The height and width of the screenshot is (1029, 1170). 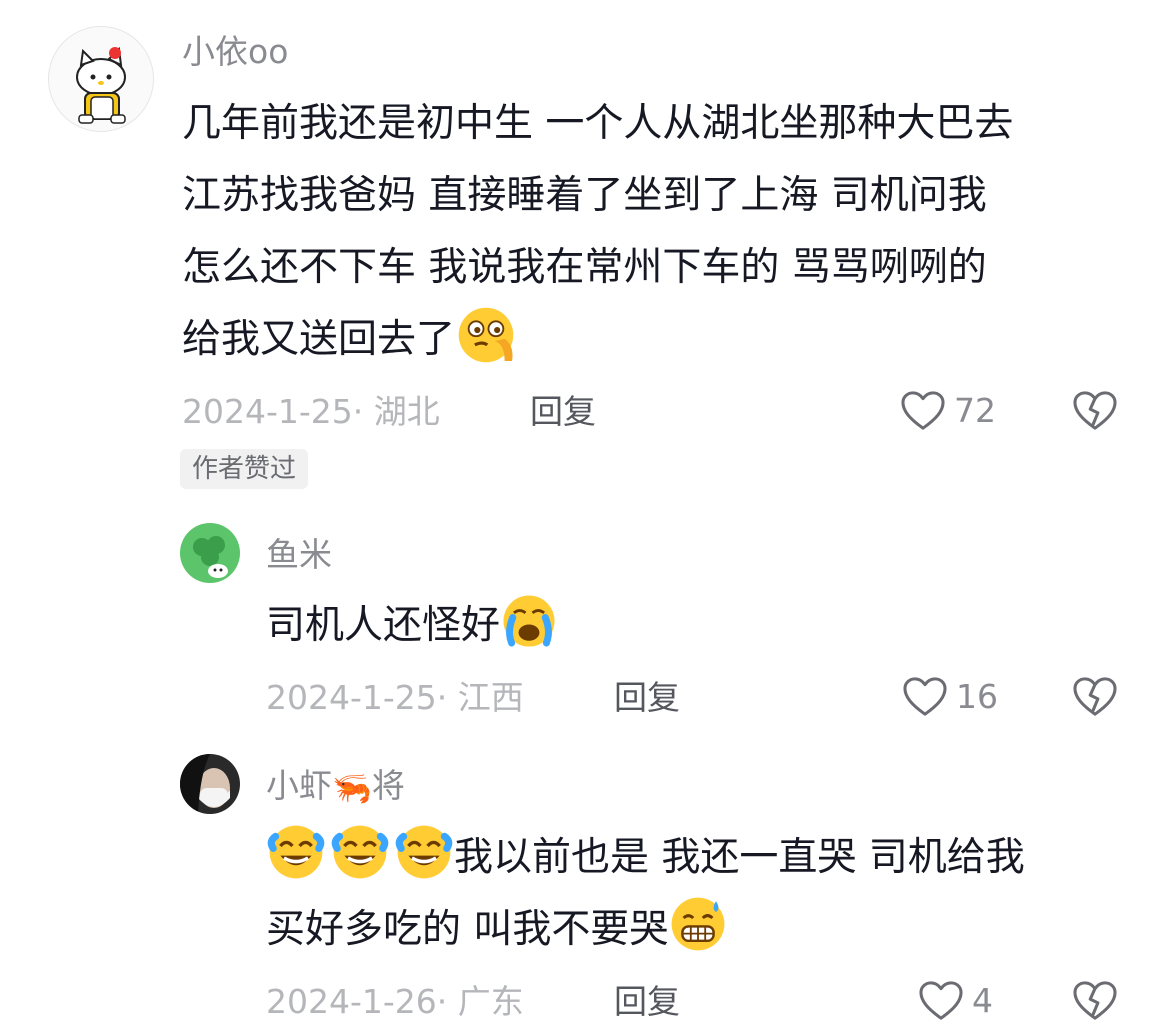 What do you see at coordinates (739, 857) in the screenshot?
I see `comment-line-text: 我以前也是 我还一直哭 司机给我` at bounding box center [739, 857].